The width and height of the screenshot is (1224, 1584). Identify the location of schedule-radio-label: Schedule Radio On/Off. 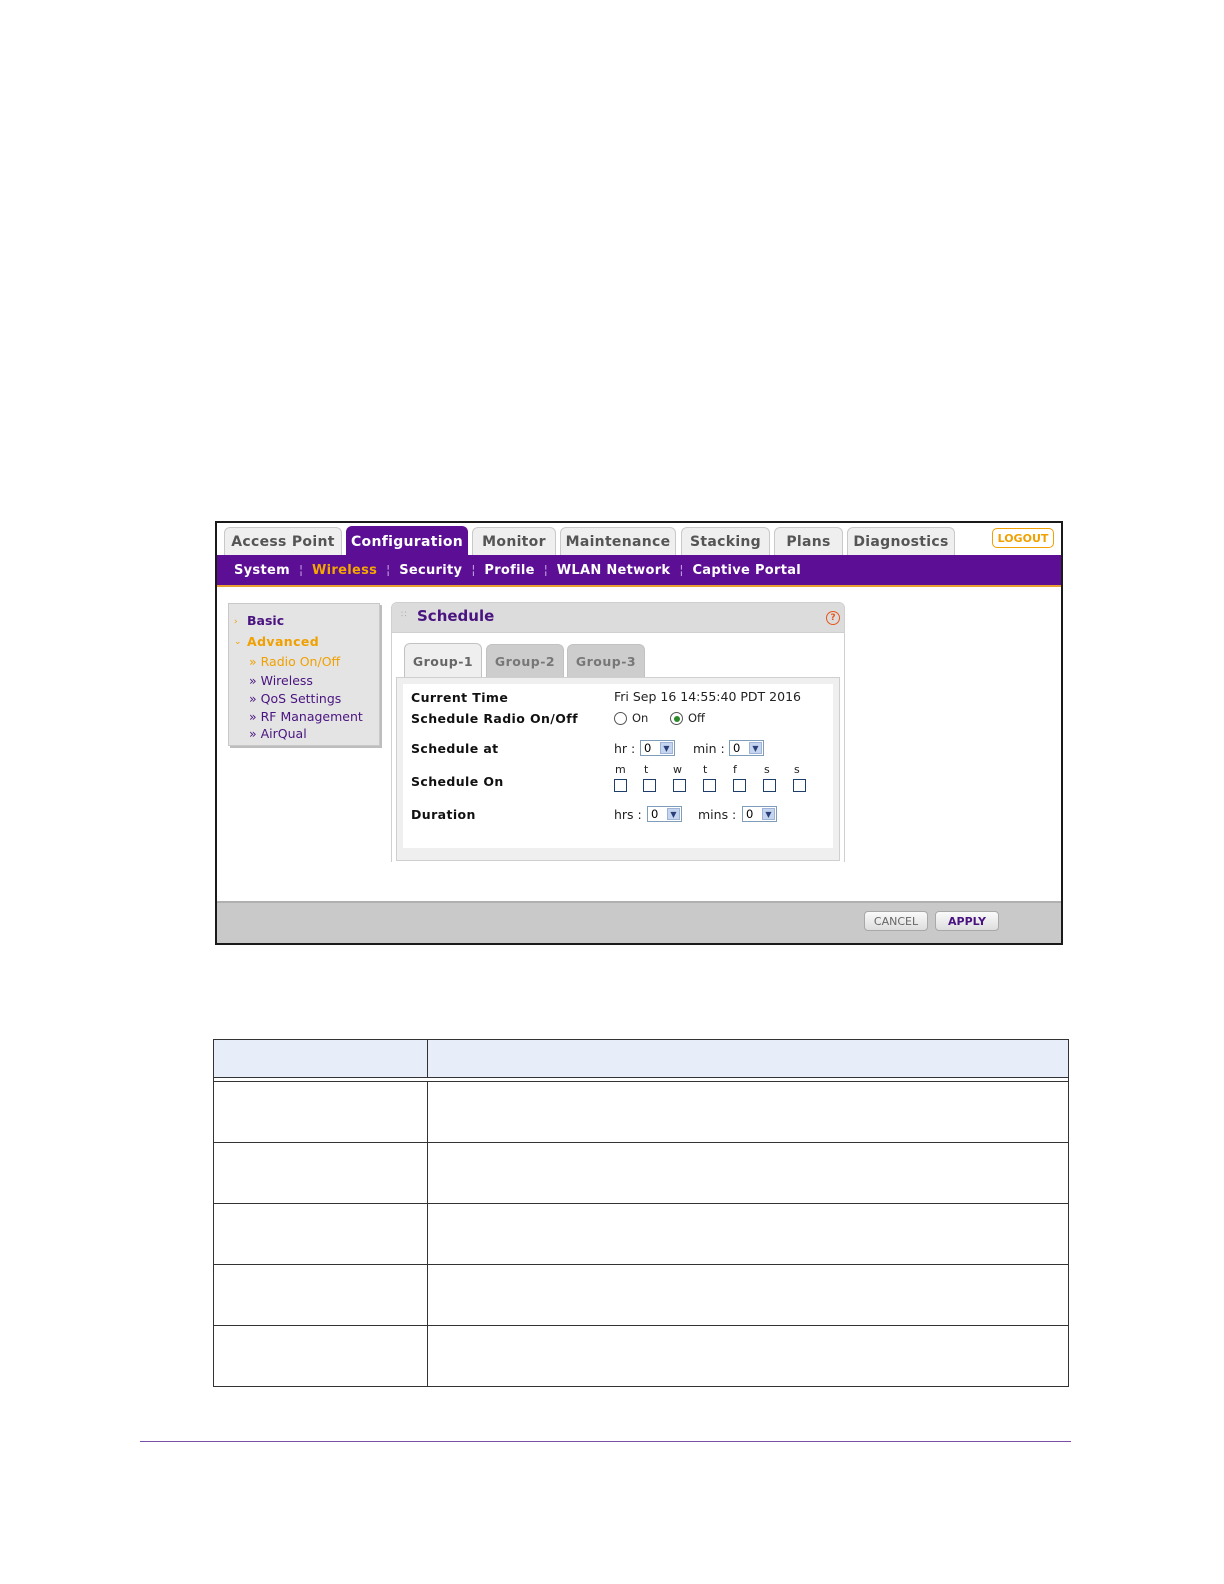
(494, 718).